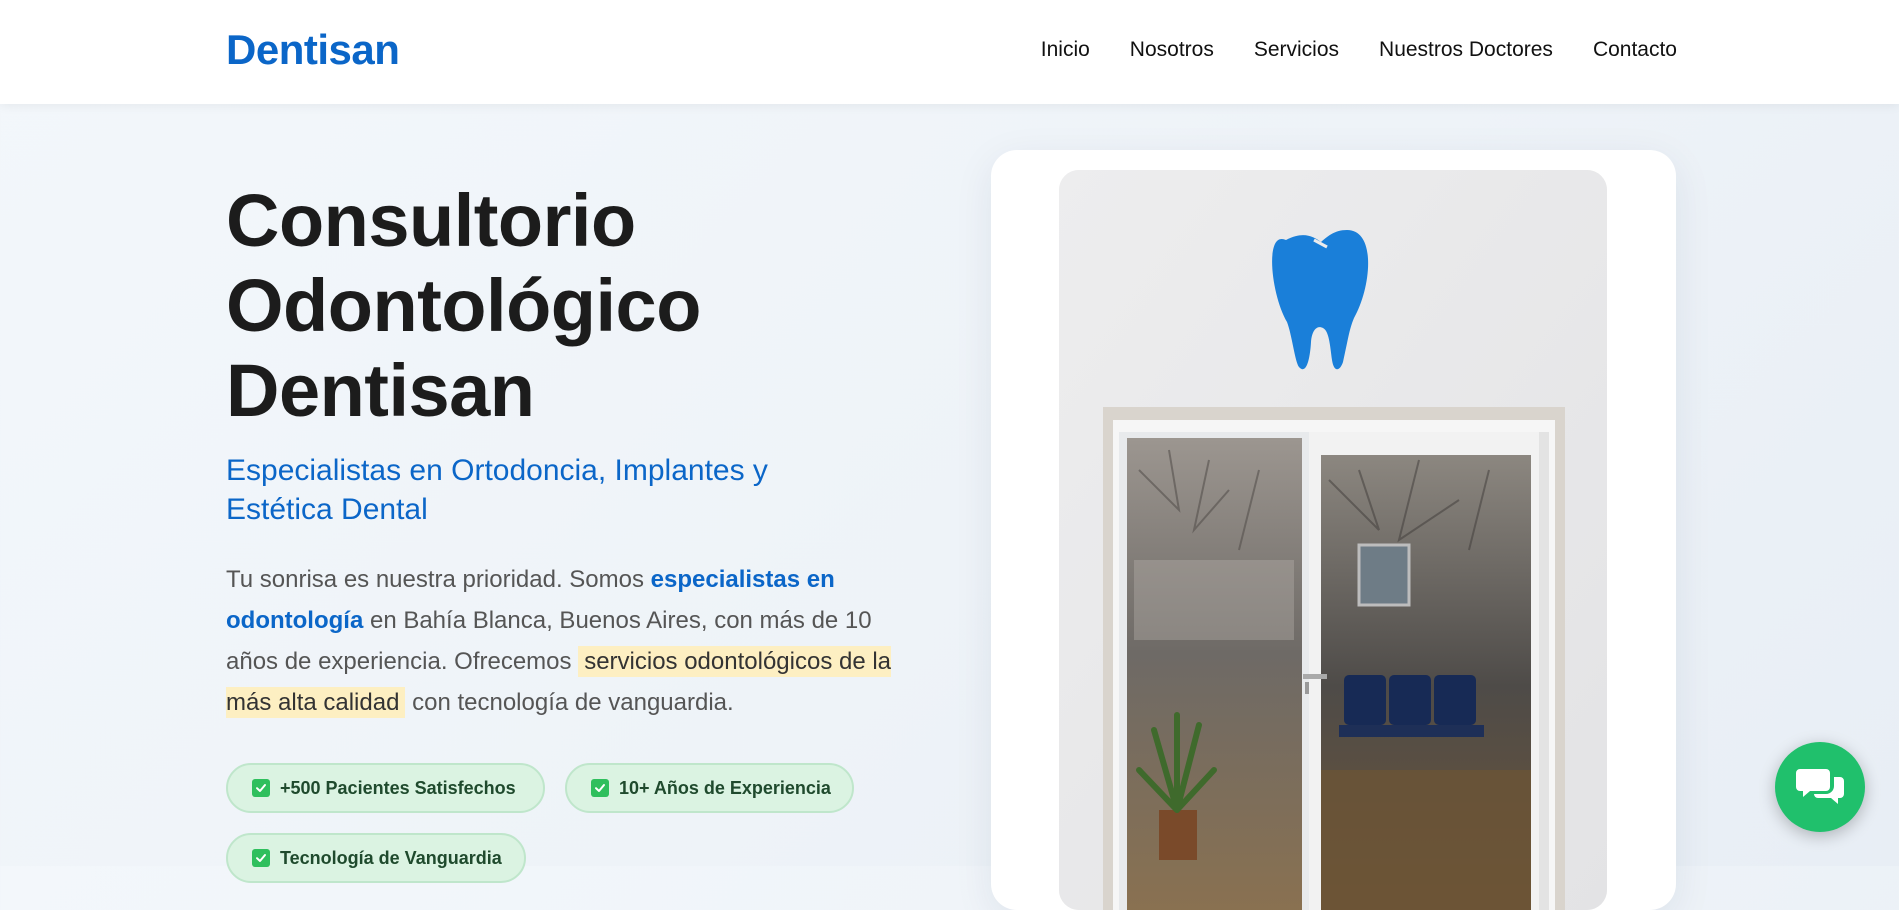  I want to click on badge-technology: Tecnología de Vanguardia, so click(376, 858).